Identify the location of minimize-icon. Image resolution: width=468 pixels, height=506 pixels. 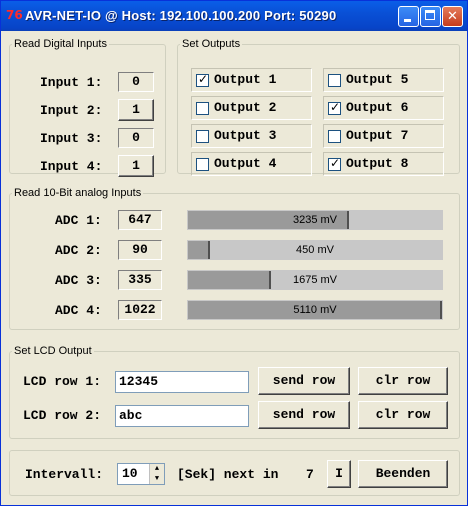
(407, 20).